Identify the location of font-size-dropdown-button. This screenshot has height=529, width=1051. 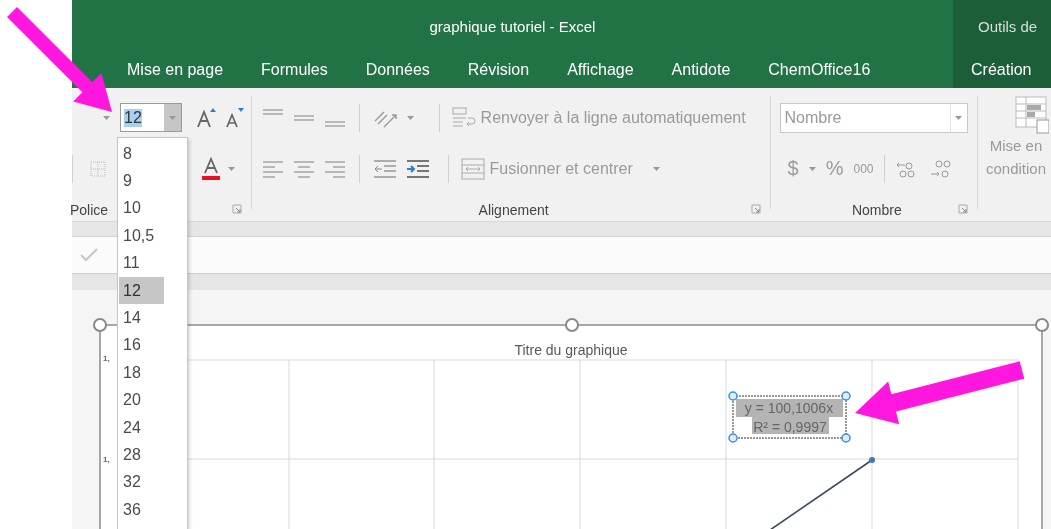
(172, 118).